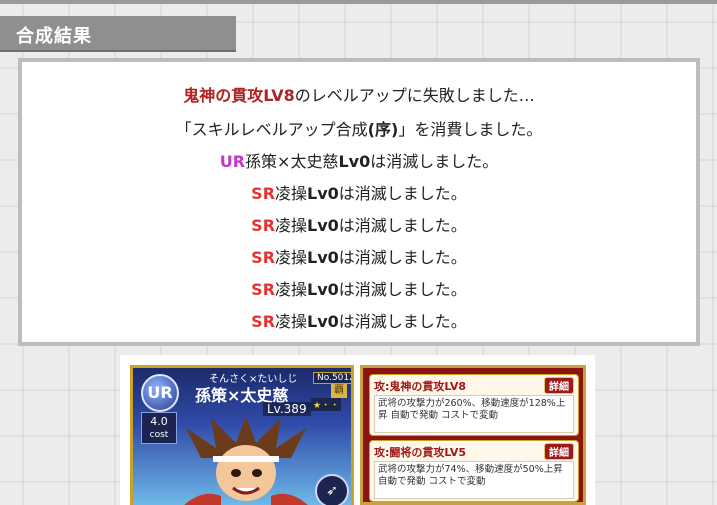 The width and height of the screenshot is (717, 505). Describe the element at coordinates (239, 95) in the screenshot. I see `failed-skill-name: 鬼神の貫攻LV8` at that location.